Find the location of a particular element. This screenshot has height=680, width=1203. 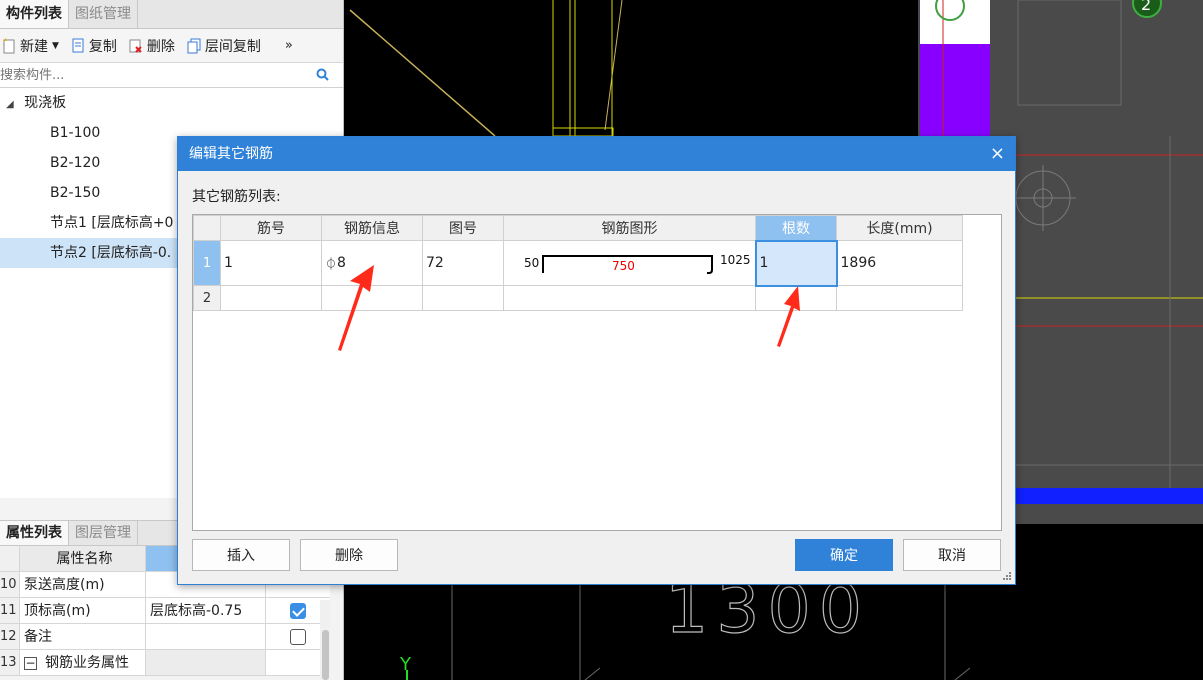

rebar-shape-figure: 50 750 1025 is located at coordinates (629, 263).